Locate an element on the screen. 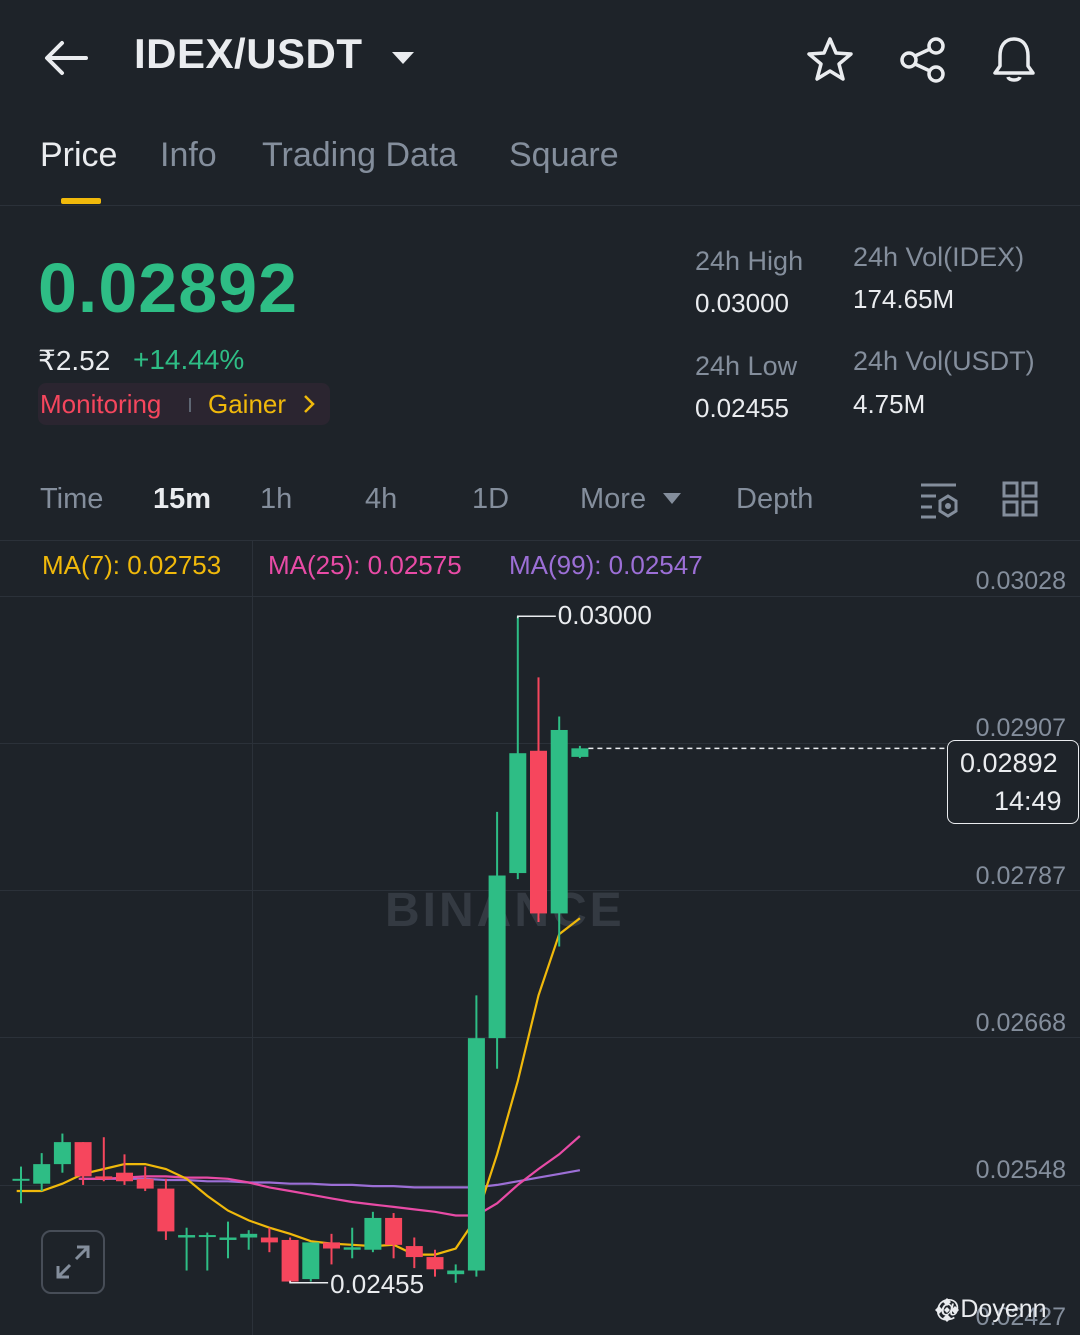 The width and height of the screenshot is (1080, 1335). last-price: 0.02892 is located at coordinates (168, 288).